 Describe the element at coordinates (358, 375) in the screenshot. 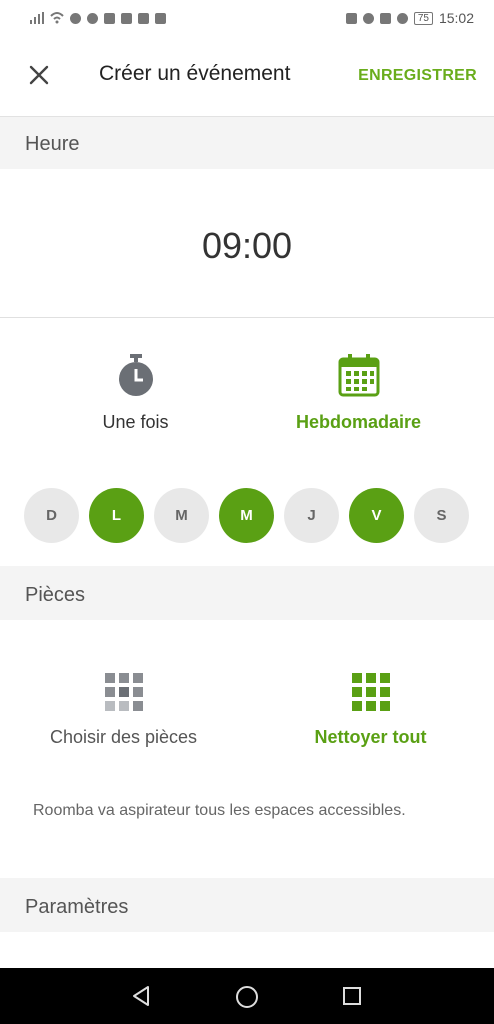

I see `calendar-icon` at that location.